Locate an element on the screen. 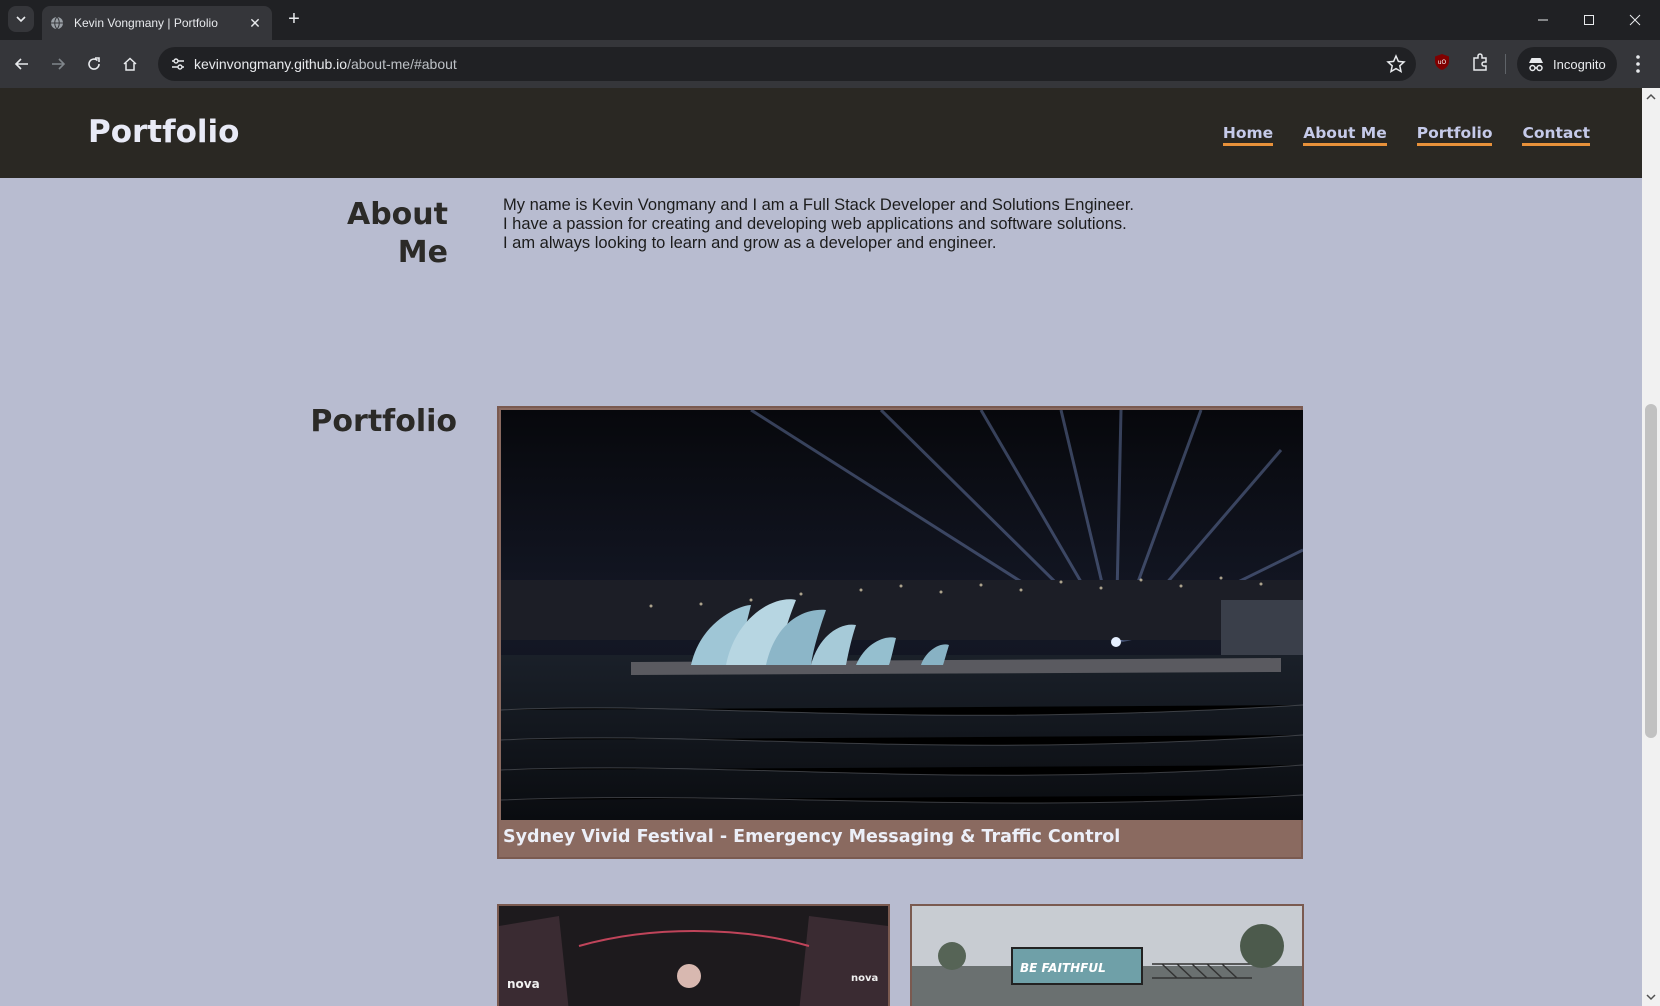 This screenshot has height=1006, width=1660. nova-logo-text-right: nova is located at coordinates (864, 978).